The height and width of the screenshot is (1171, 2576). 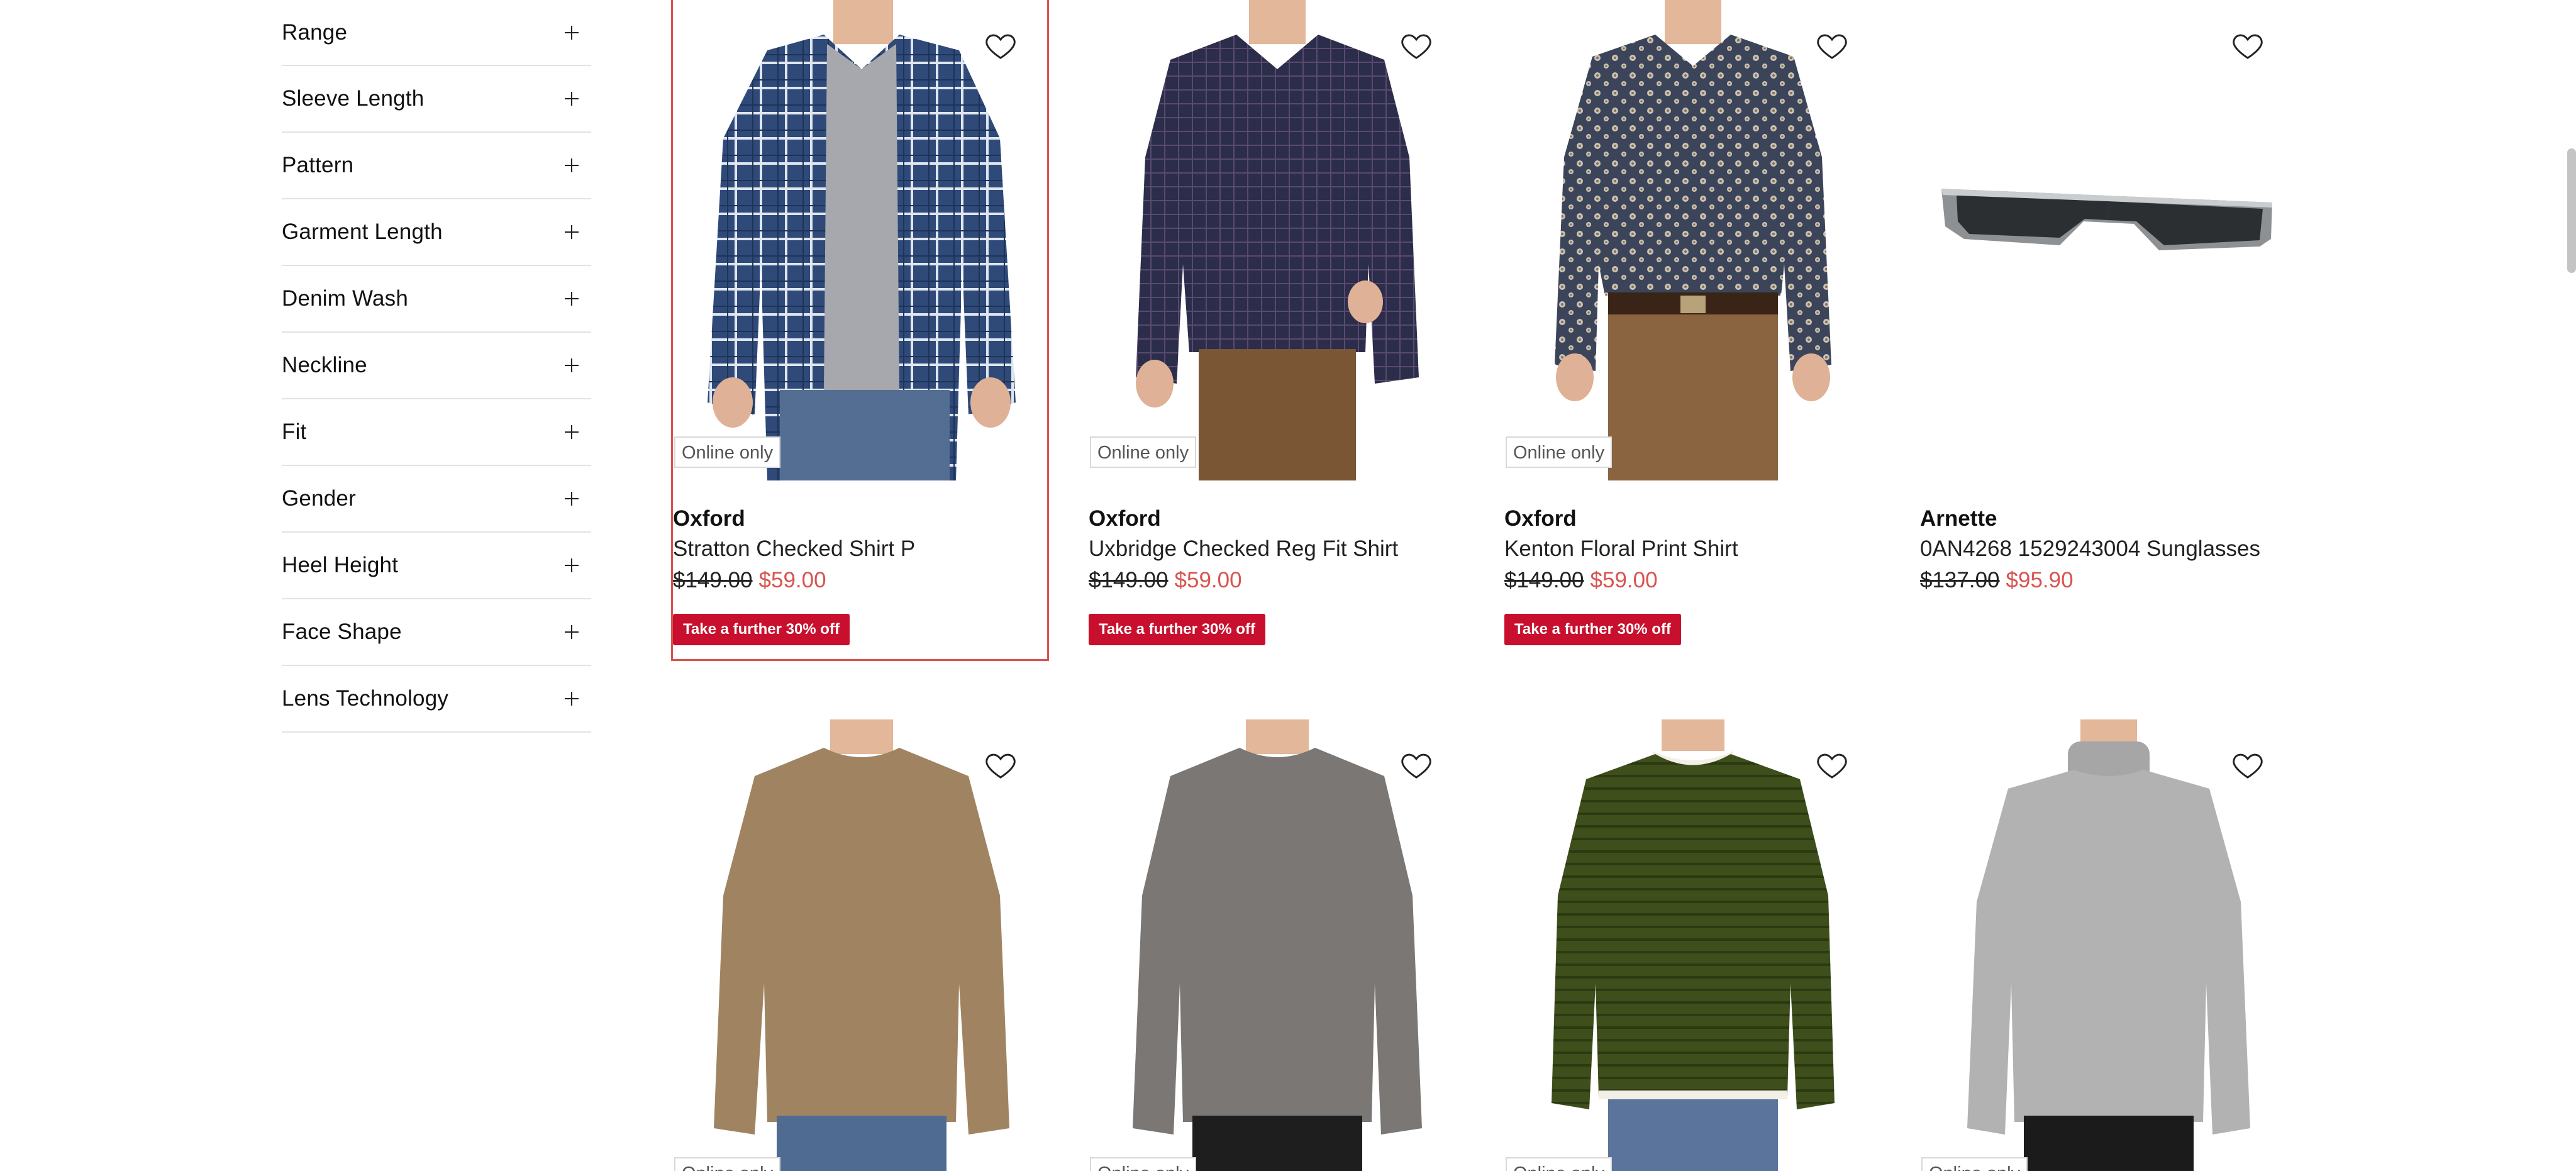 What do you see at coordinates (294, 431) in the screenshot?
I see `filter-label: Fit` at bounding box center [294, 431].